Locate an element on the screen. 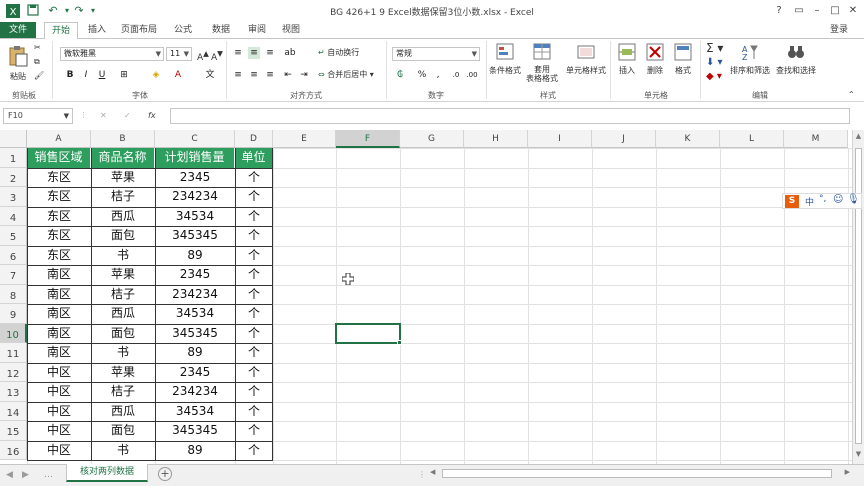 This screenshot has height=486, width=864. sogou-logo-icon: S is located at coordinates (792, 201).